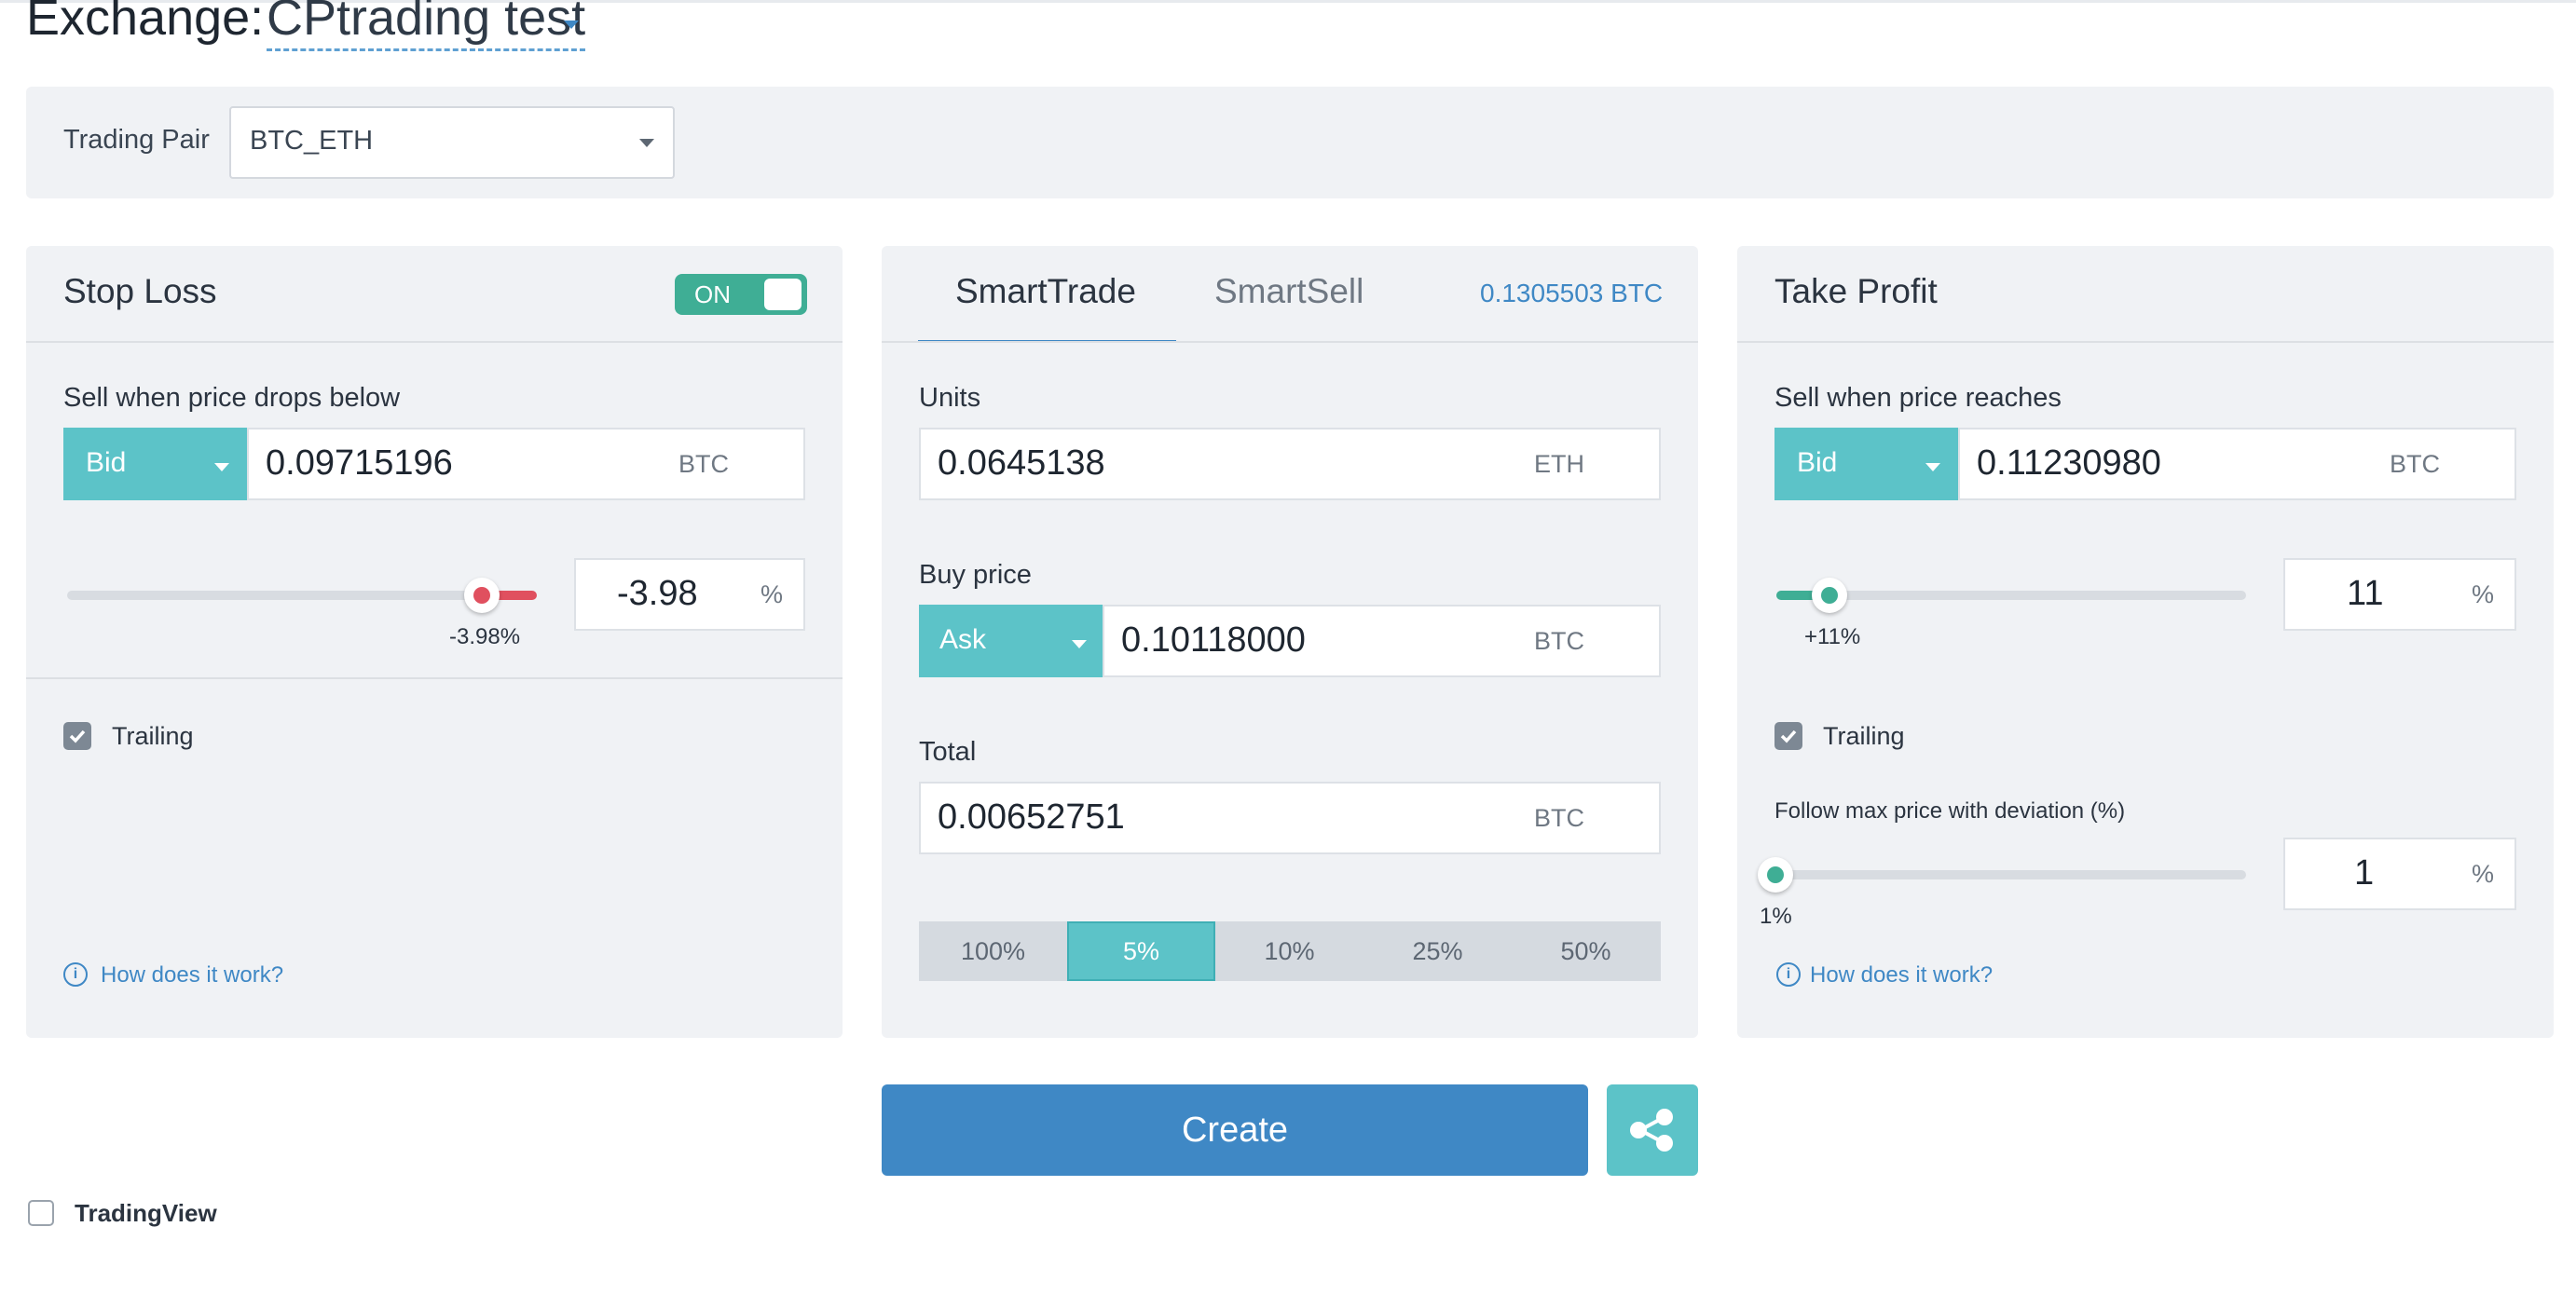  What do you see at coordinates (1856, 291) in the screenshot?
I see `take-profit-title: Take Profit` at bounding box center [1856, 291].